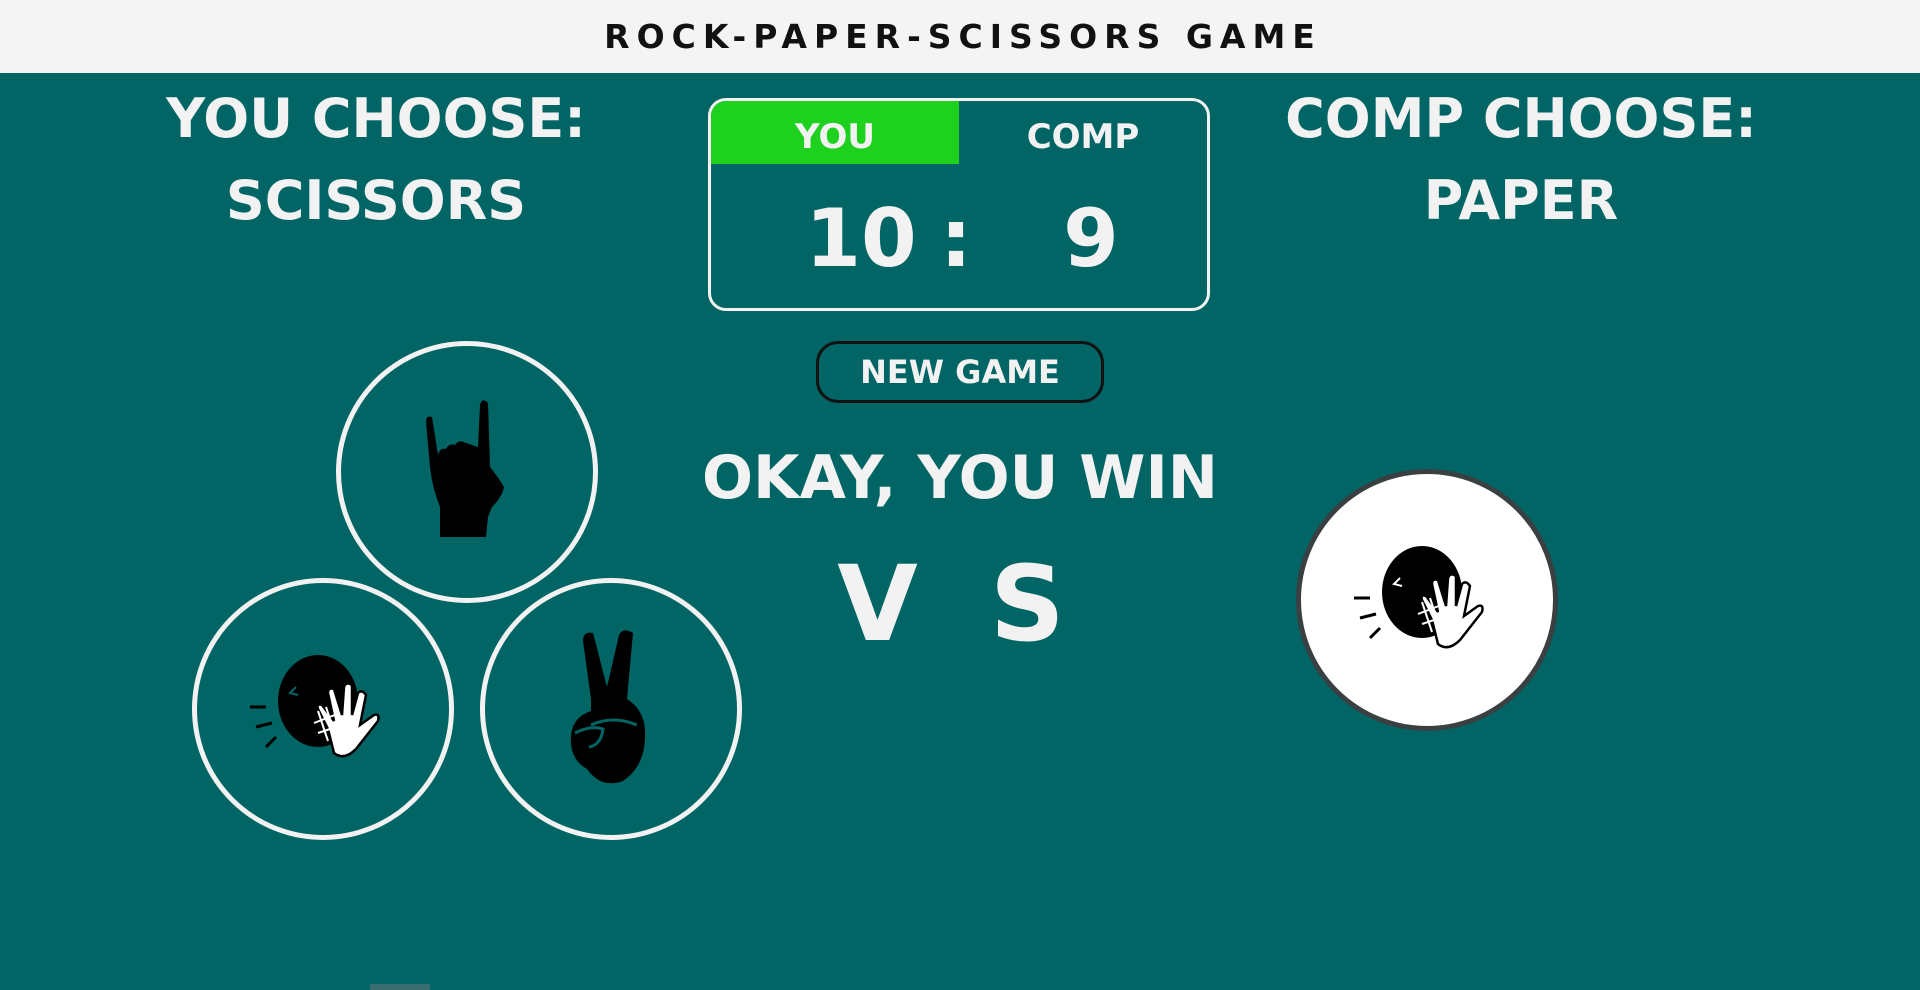 The width and height of the screenshot is (1920, 990). What do you see at coordinates (1521, 160) in the screenshot?
I see `computer-choice-heading: COMP CHOOSE: PAPER` at bounding box center [1521, 160].